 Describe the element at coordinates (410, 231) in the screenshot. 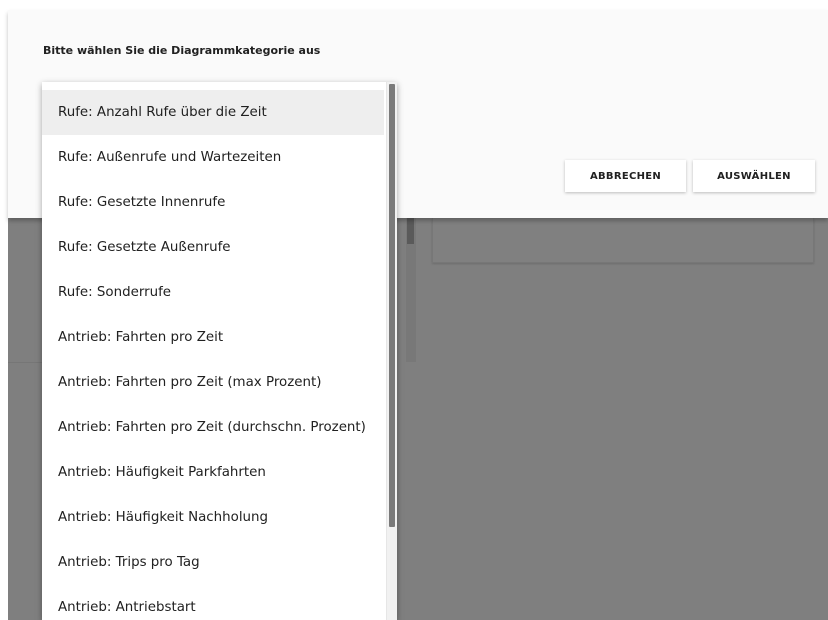

I see `background-scrollbar-thumb` at that location.